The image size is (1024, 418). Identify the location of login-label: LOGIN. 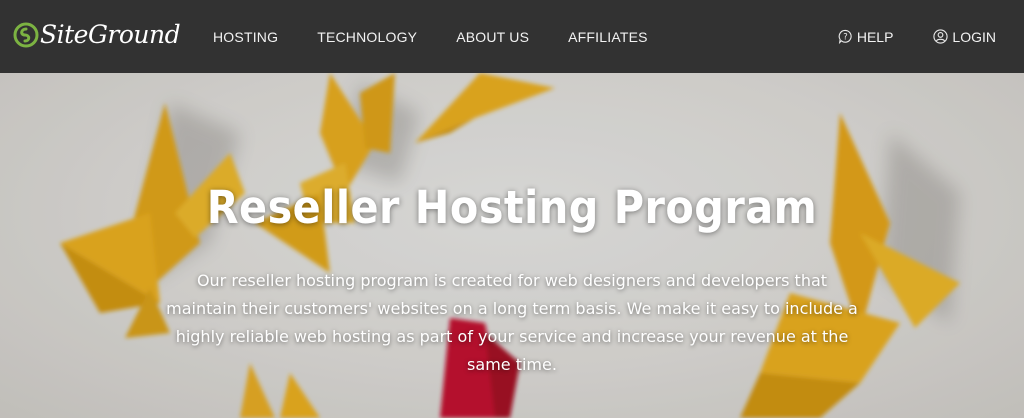
(974, 36).